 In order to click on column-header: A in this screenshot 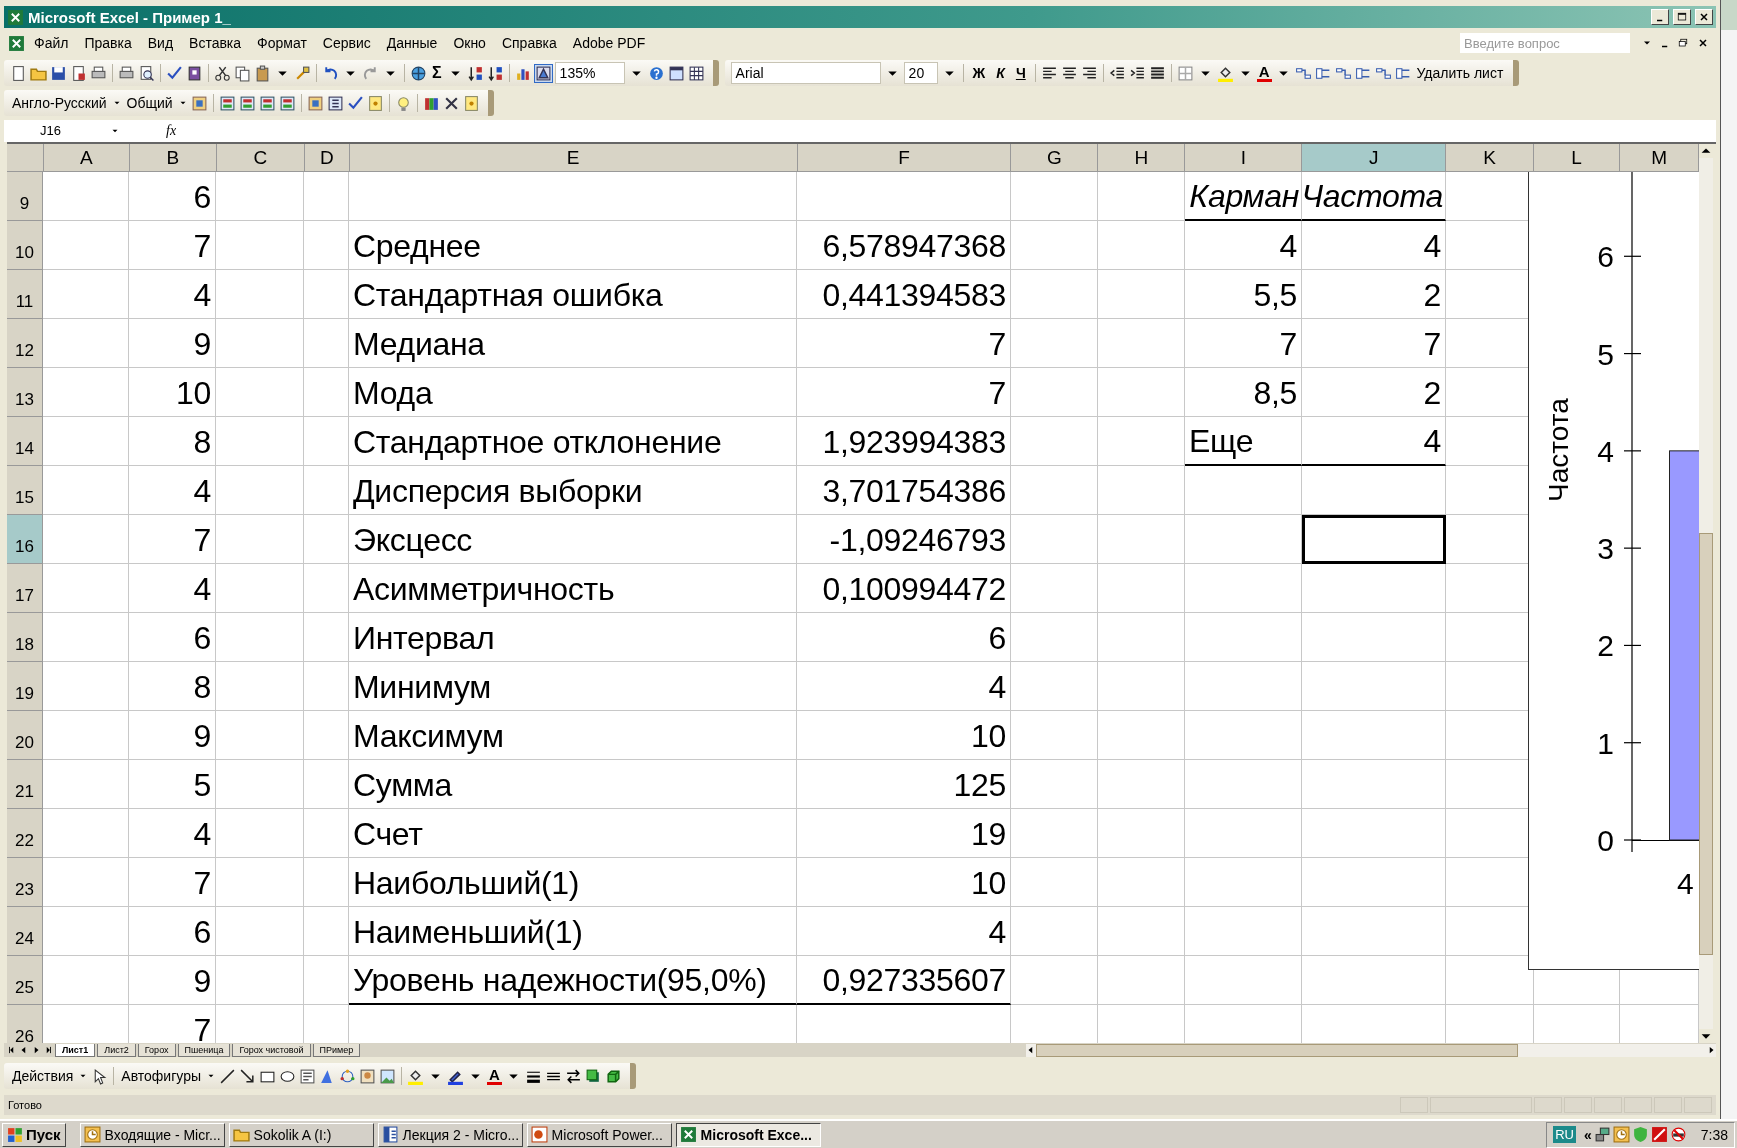, I will do `click(87, 158)`.